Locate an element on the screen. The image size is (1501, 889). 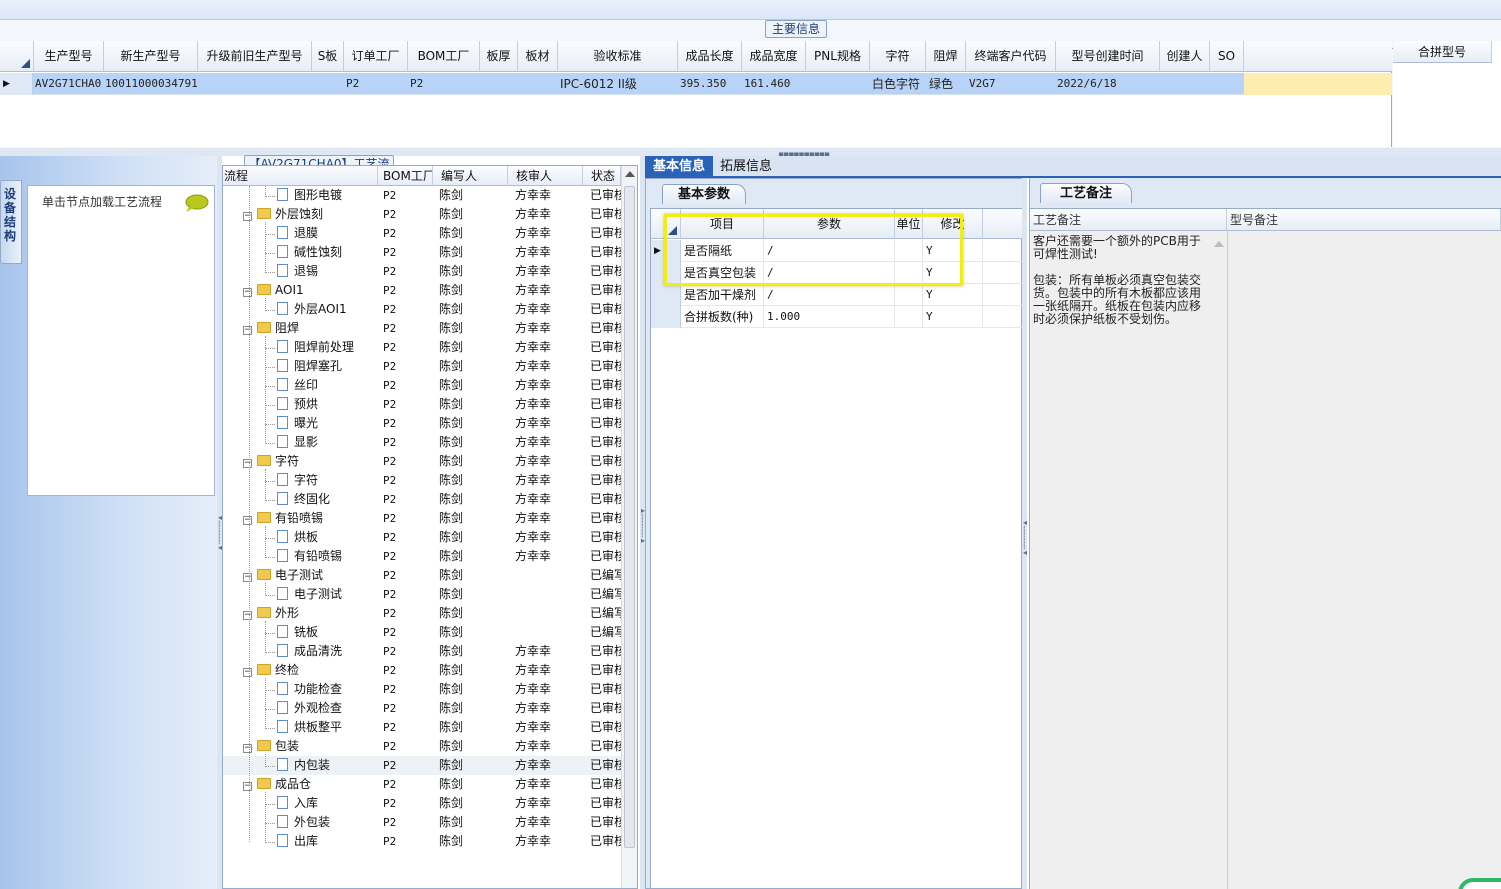
scroll-up-icon is located at coordinates (630, 174).